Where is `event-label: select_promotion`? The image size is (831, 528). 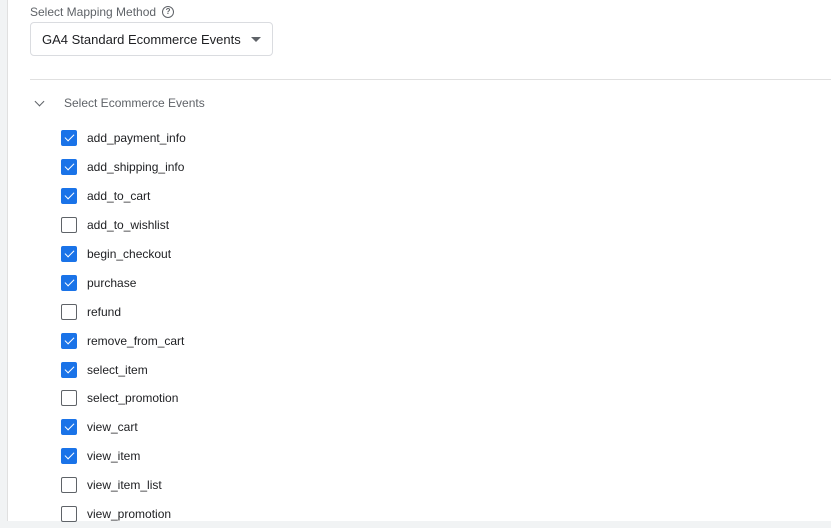
event-label: select_promotion is located at coordinates (133, 398).